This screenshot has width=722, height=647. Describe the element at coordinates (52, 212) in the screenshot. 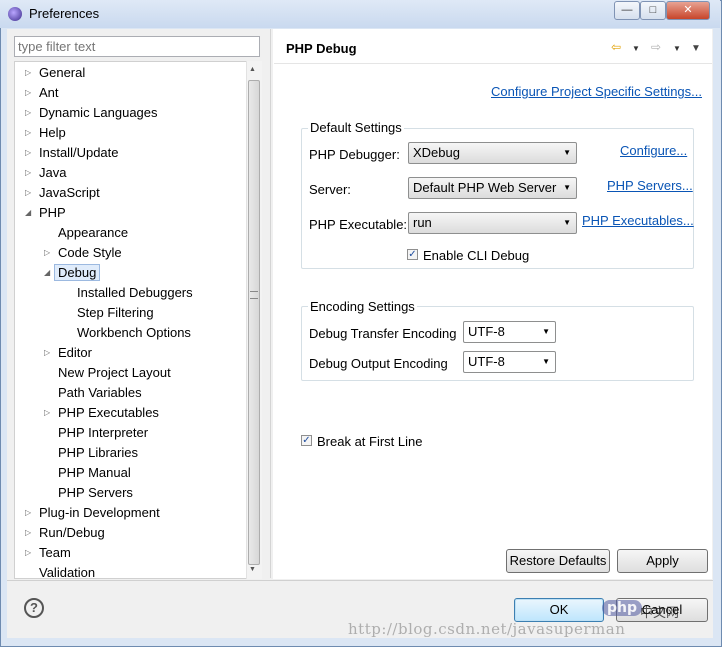

I see `tree-item-label: PHP` at that location.